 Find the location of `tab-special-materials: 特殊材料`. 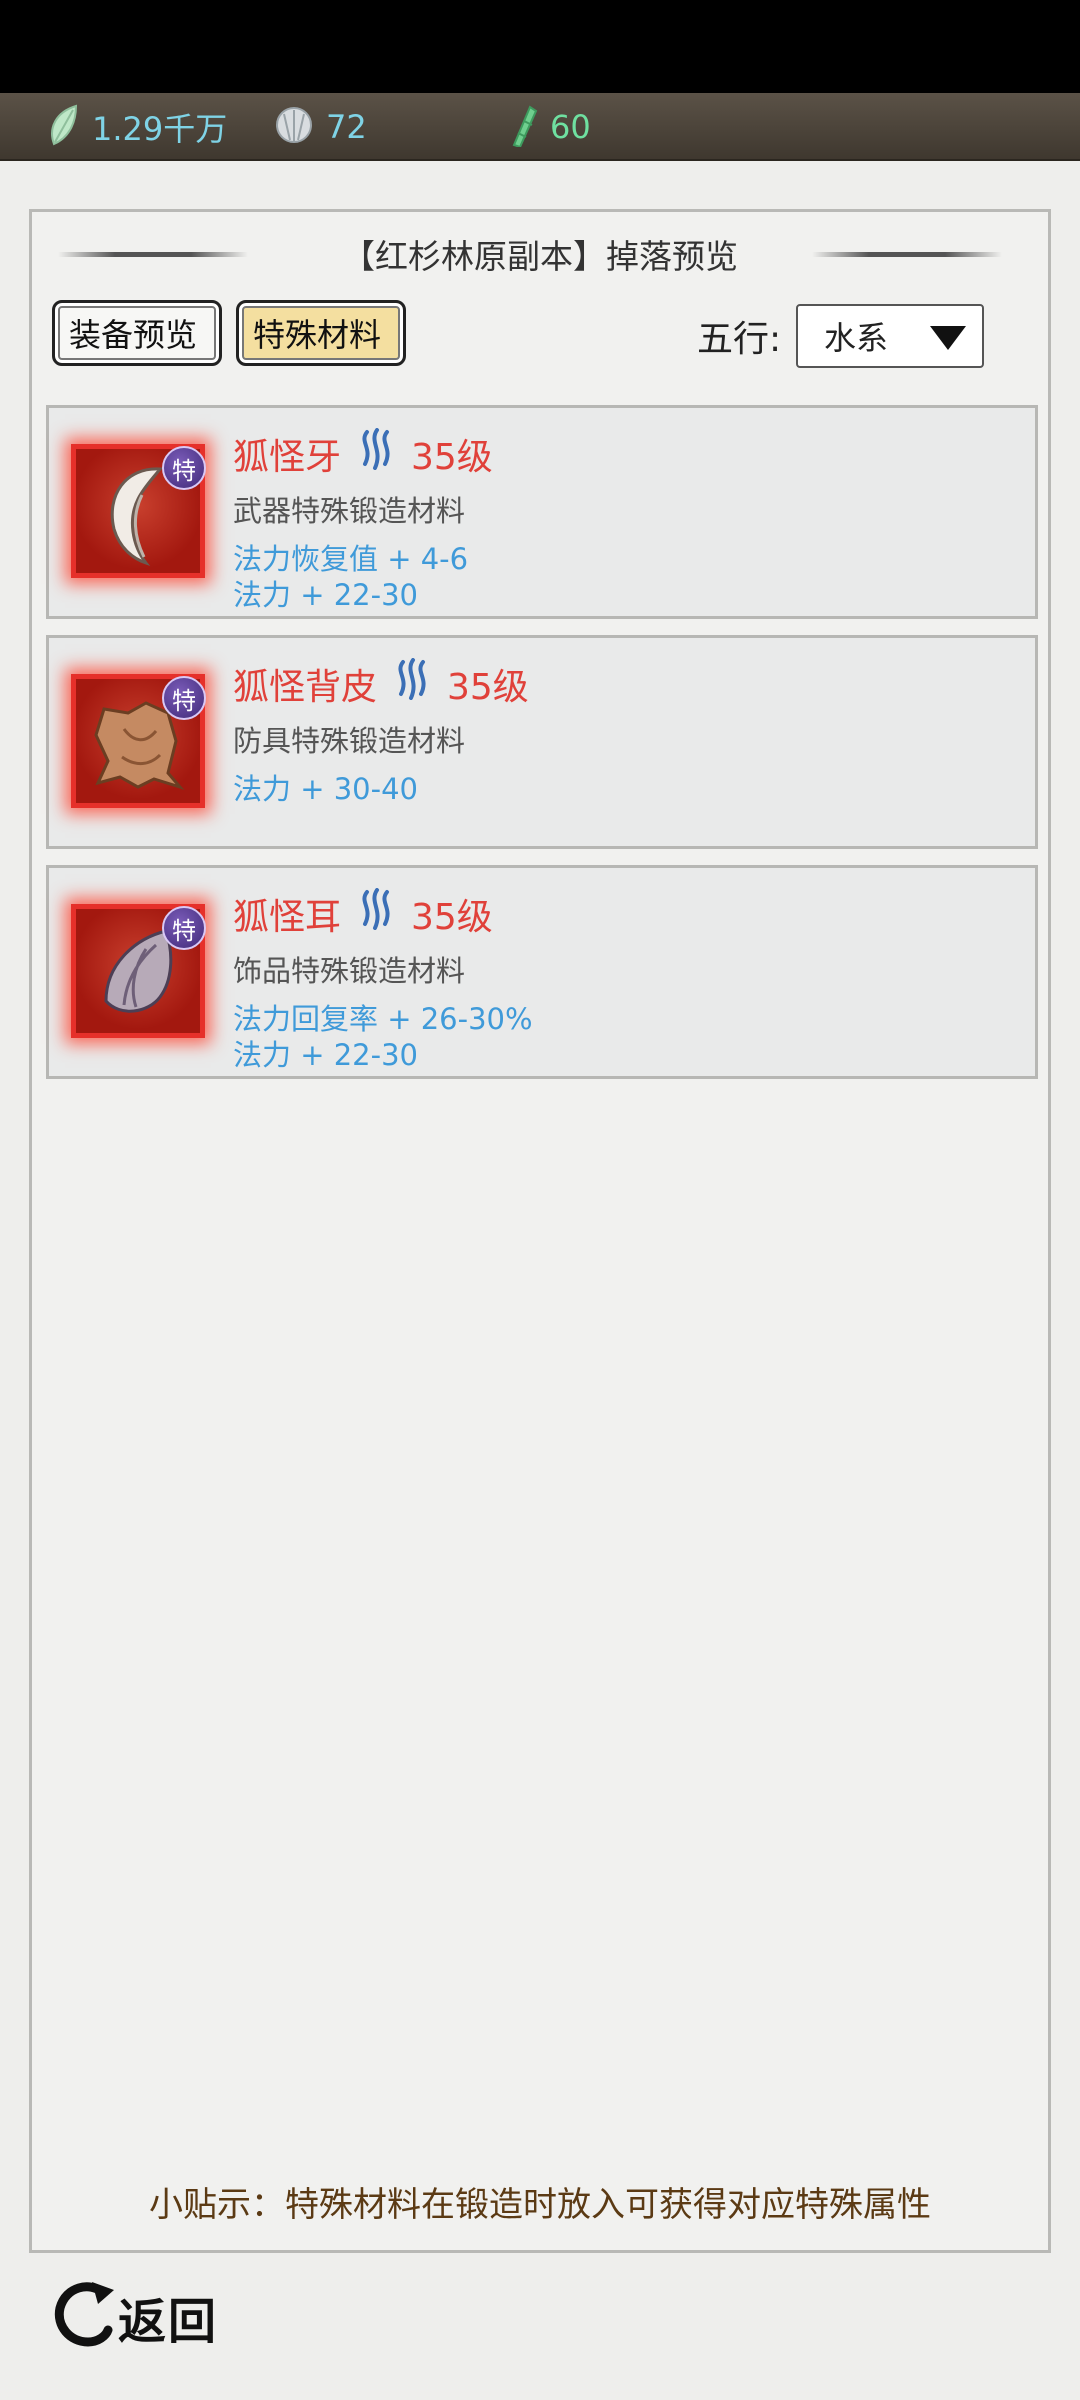

tab-special-materials: 特殊材料 is located at coordinates (321, 333).